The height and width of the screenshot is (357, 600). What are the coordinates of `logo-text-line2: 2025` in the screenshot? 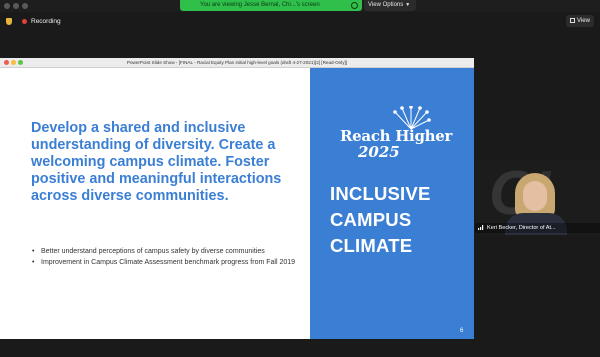 It's located at (379, 152).